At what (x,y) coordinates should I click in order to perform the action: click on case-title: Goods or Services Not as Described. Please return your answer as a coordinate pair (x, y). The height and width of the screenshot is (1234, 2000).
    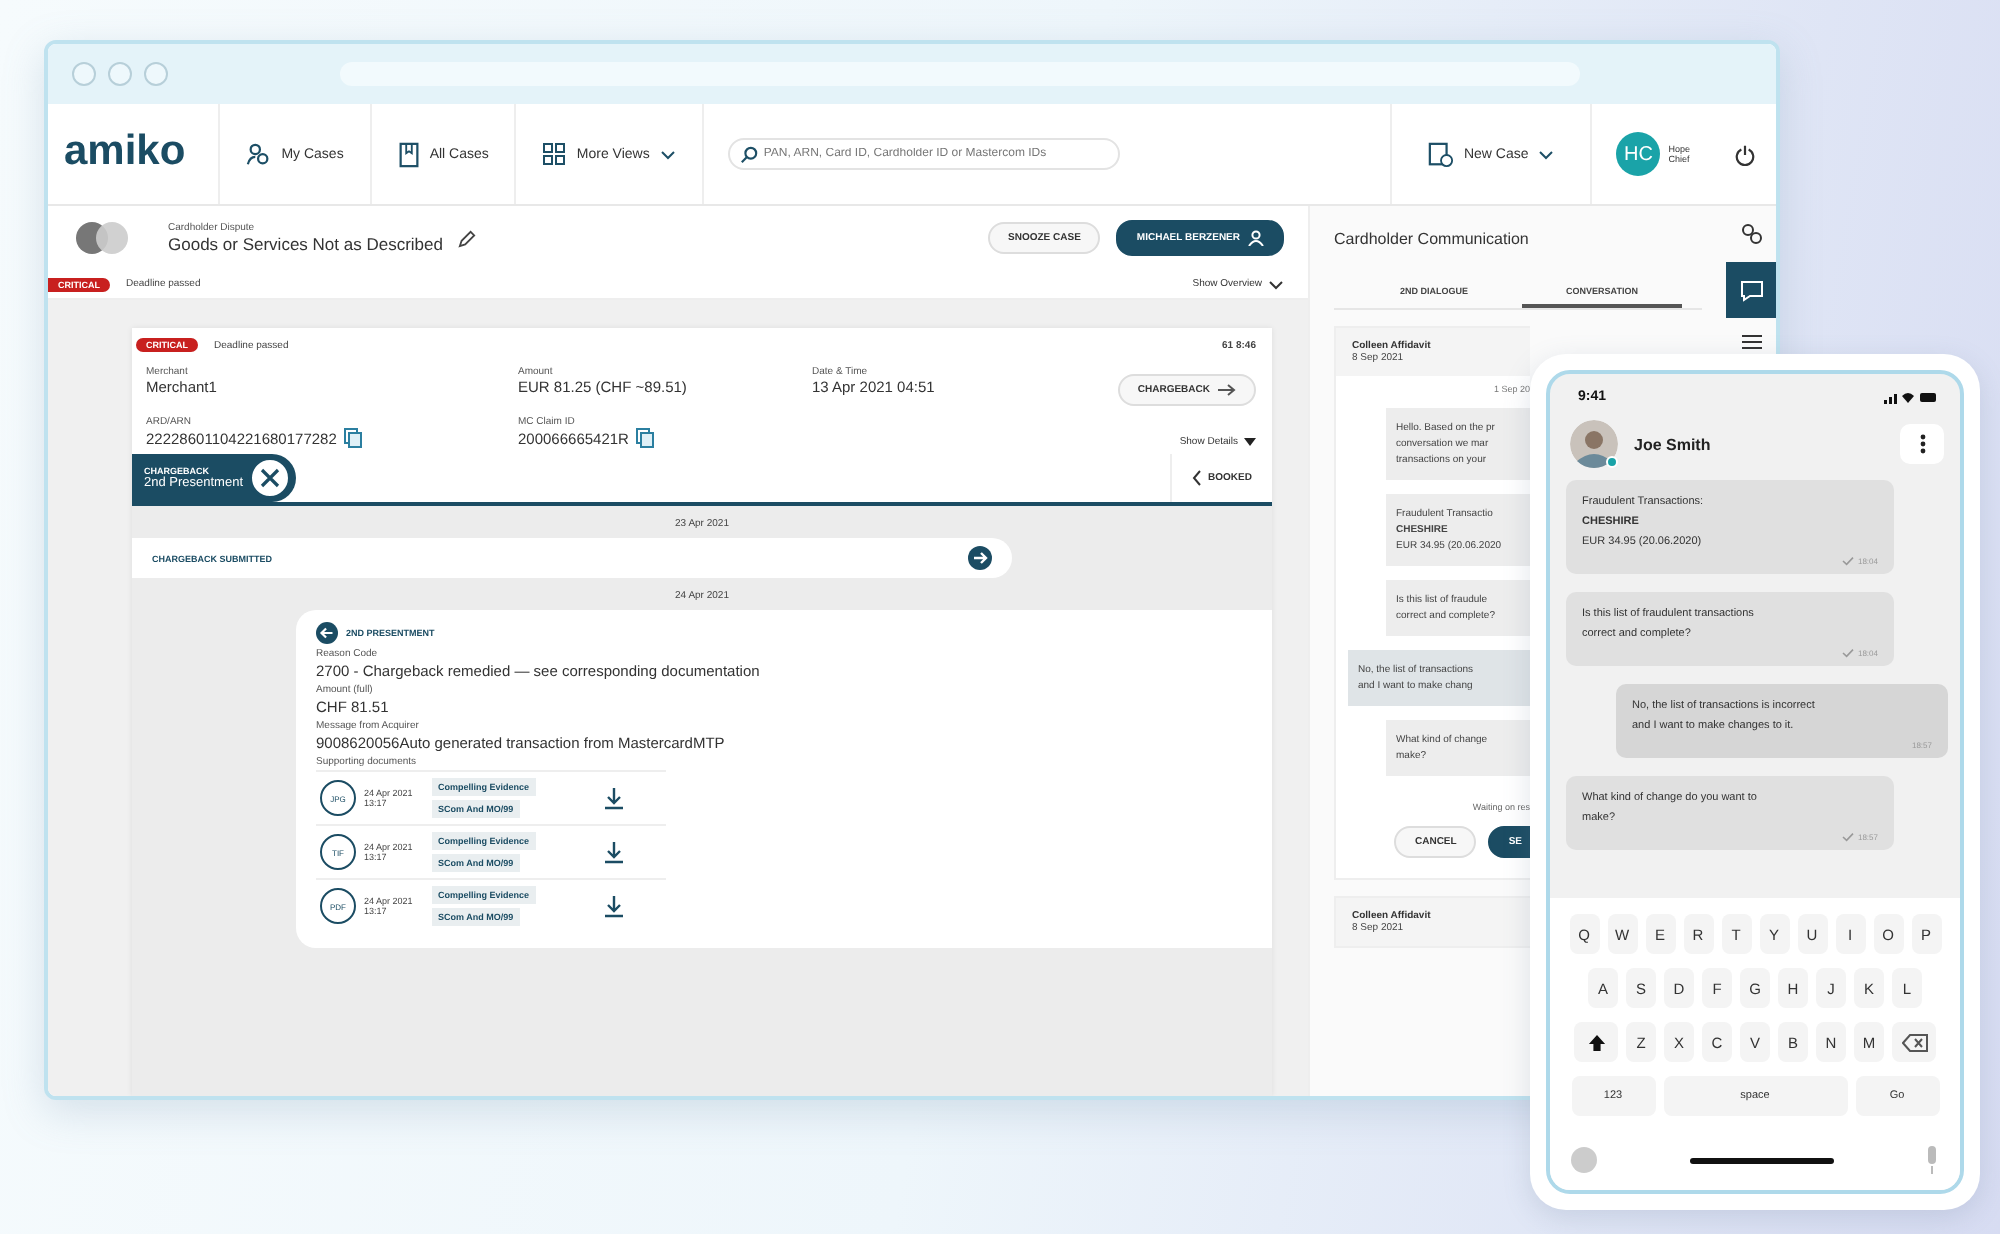
    Looking at the image, I should click on (305, 244).